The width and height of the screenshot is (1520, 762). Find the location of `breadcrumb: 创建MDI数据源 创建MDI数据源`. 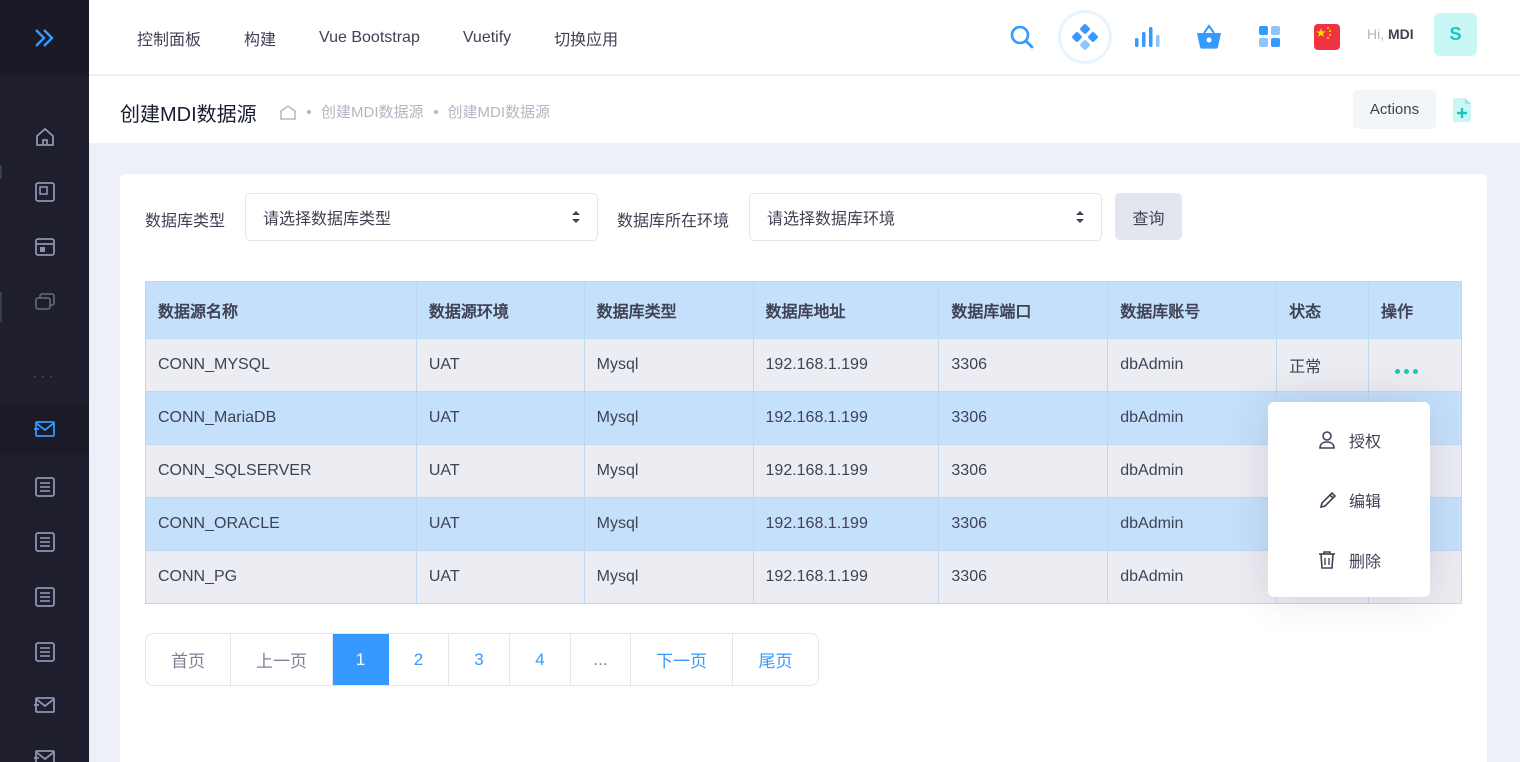

breadcrumb: 创建MDI数据源 创建MDI数据源 is located at coordinates (414, 111).